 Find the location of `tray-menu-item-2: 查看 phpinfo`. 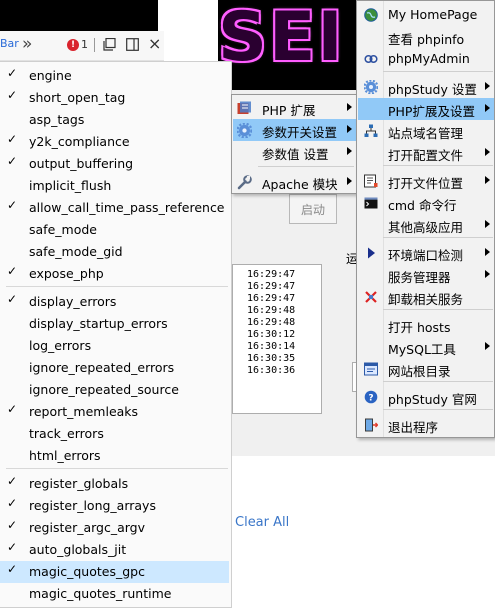

tray-menu-item-2: 查看 phpinfo is located at coordinates (426, 37).